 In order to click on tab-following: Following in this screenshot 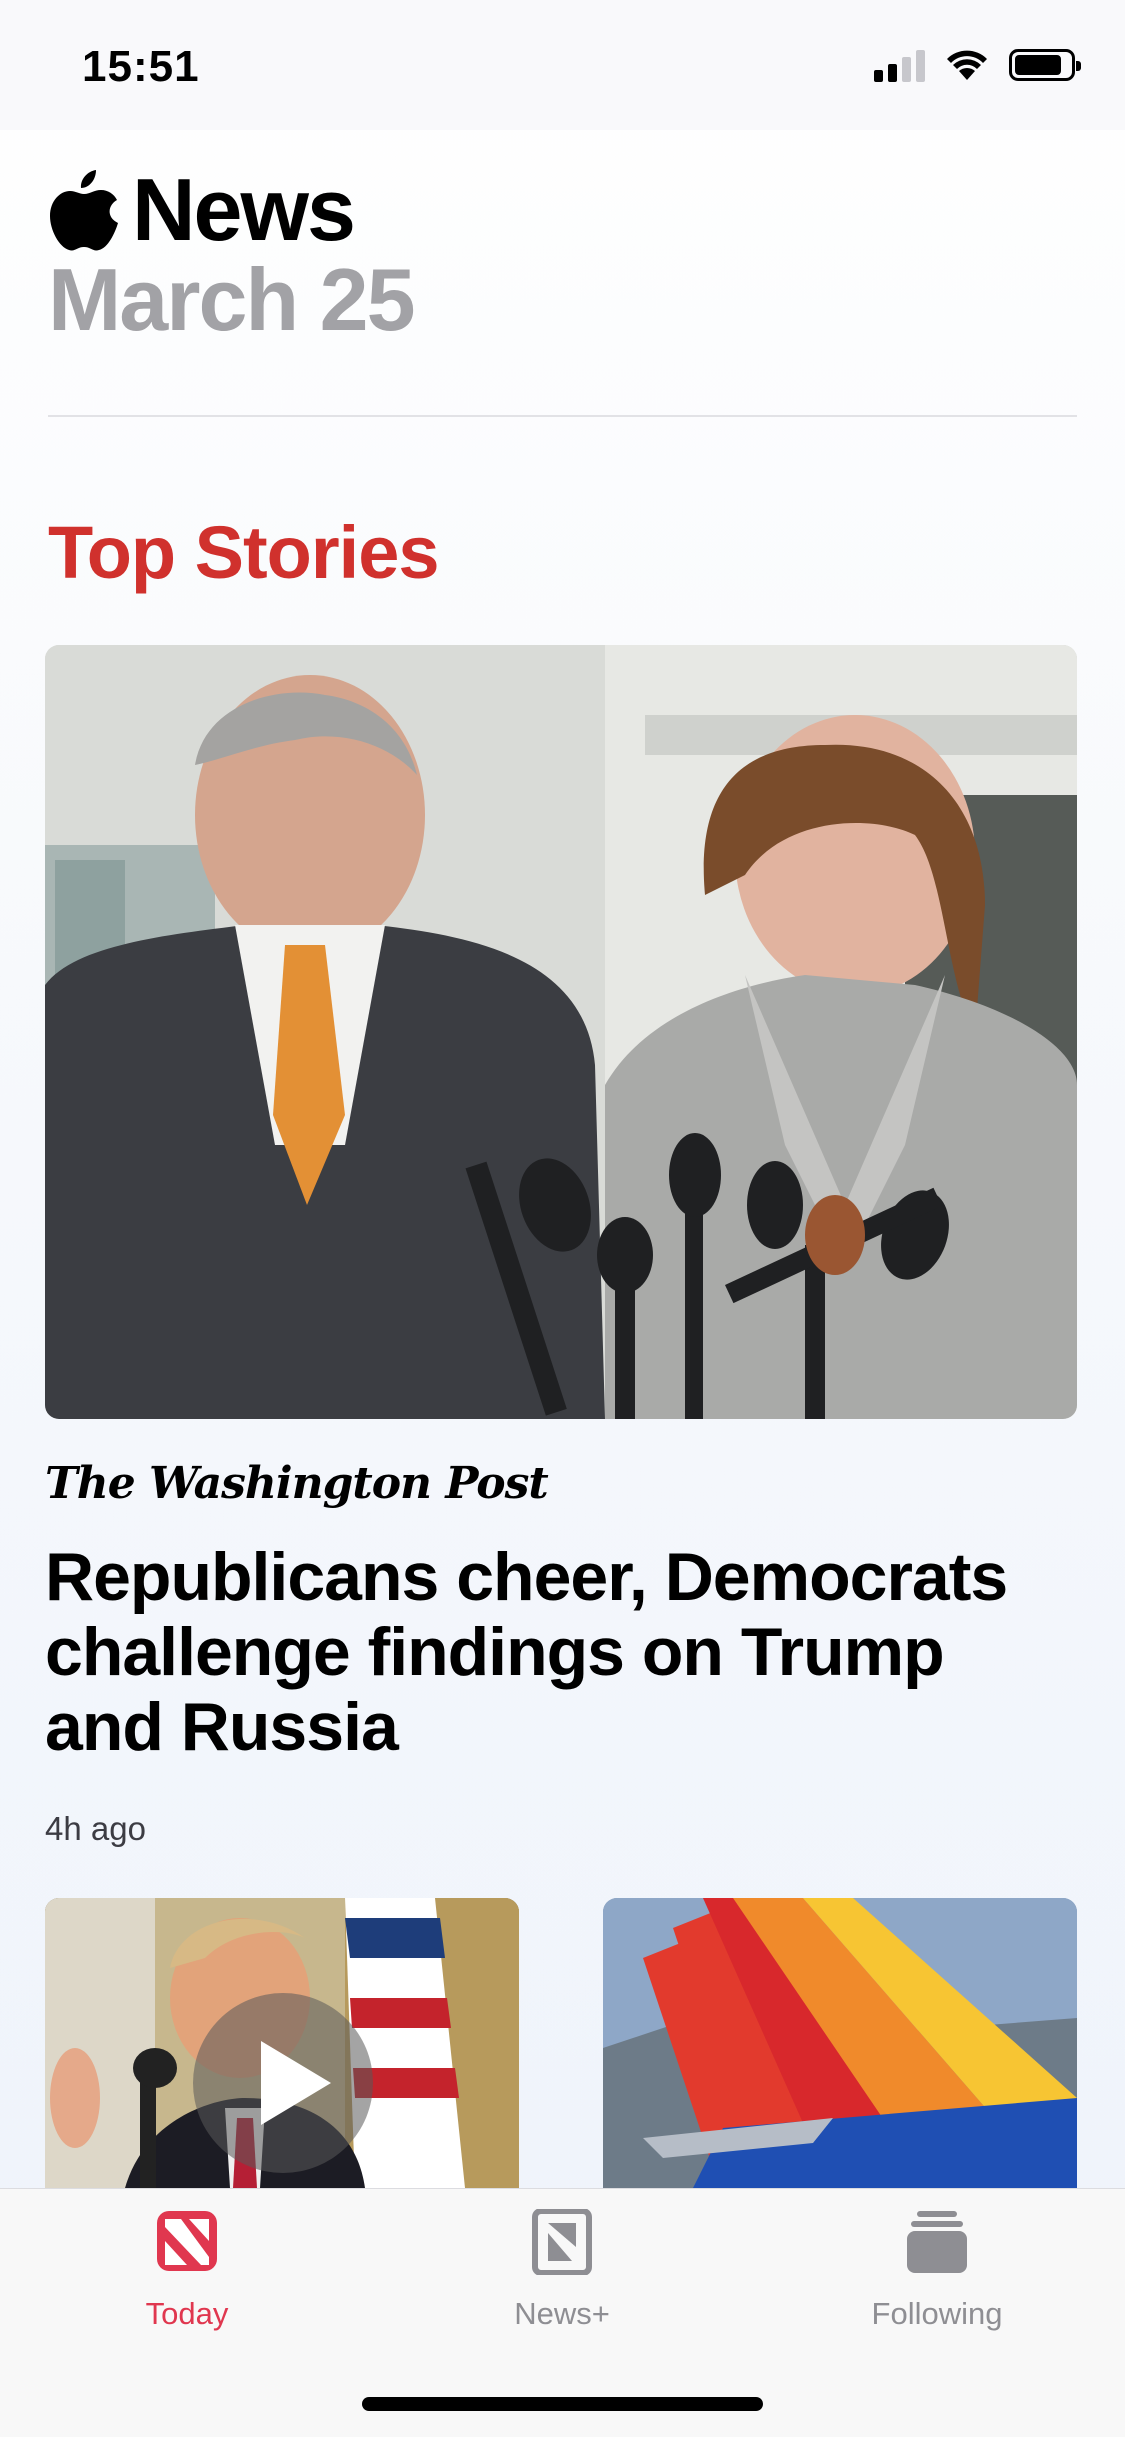, I will do `click(937, 2270)`.